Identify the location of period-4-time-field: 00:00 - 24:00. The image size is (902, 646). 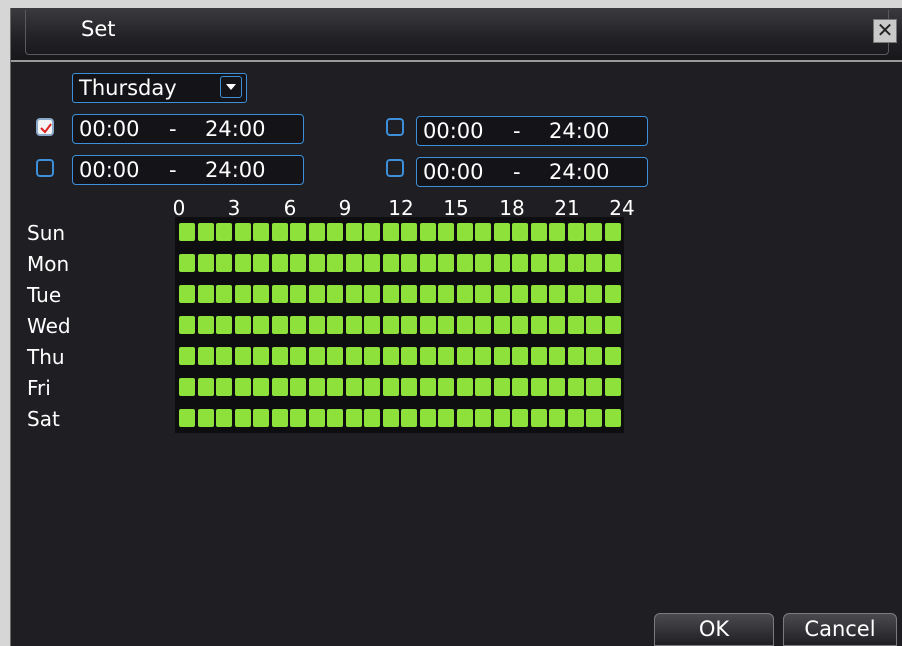
(532, 172).